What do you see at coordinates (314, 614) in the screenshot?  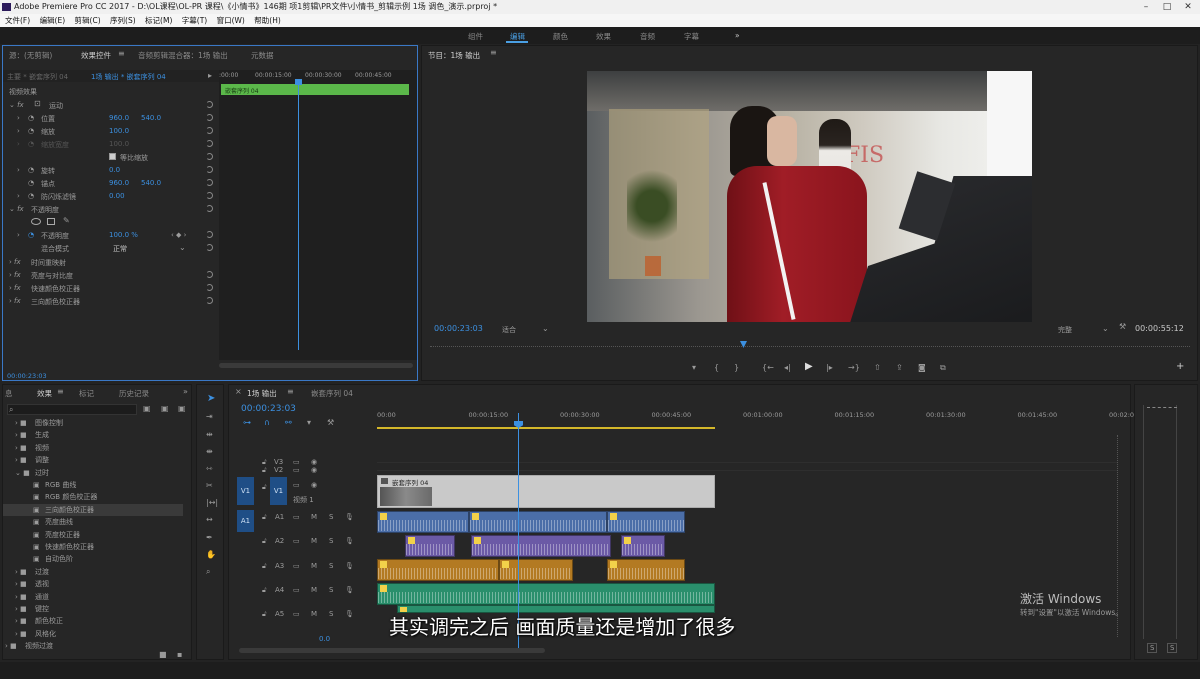 I see `mute-a5-button: M` at bounding box center [314, 614].